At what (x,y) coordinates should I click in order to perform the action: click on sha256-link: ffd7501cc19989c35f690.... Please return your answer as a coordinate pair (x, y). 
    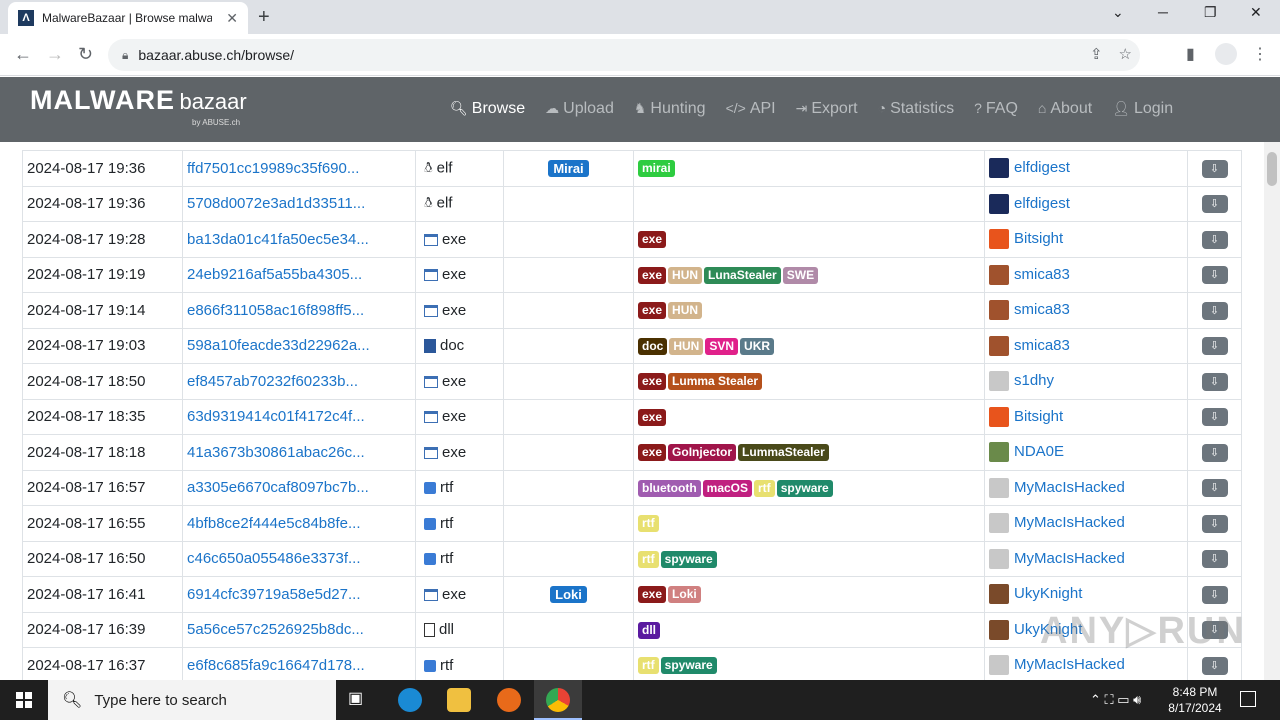
    Looking at the image, I should click on (299, 168).